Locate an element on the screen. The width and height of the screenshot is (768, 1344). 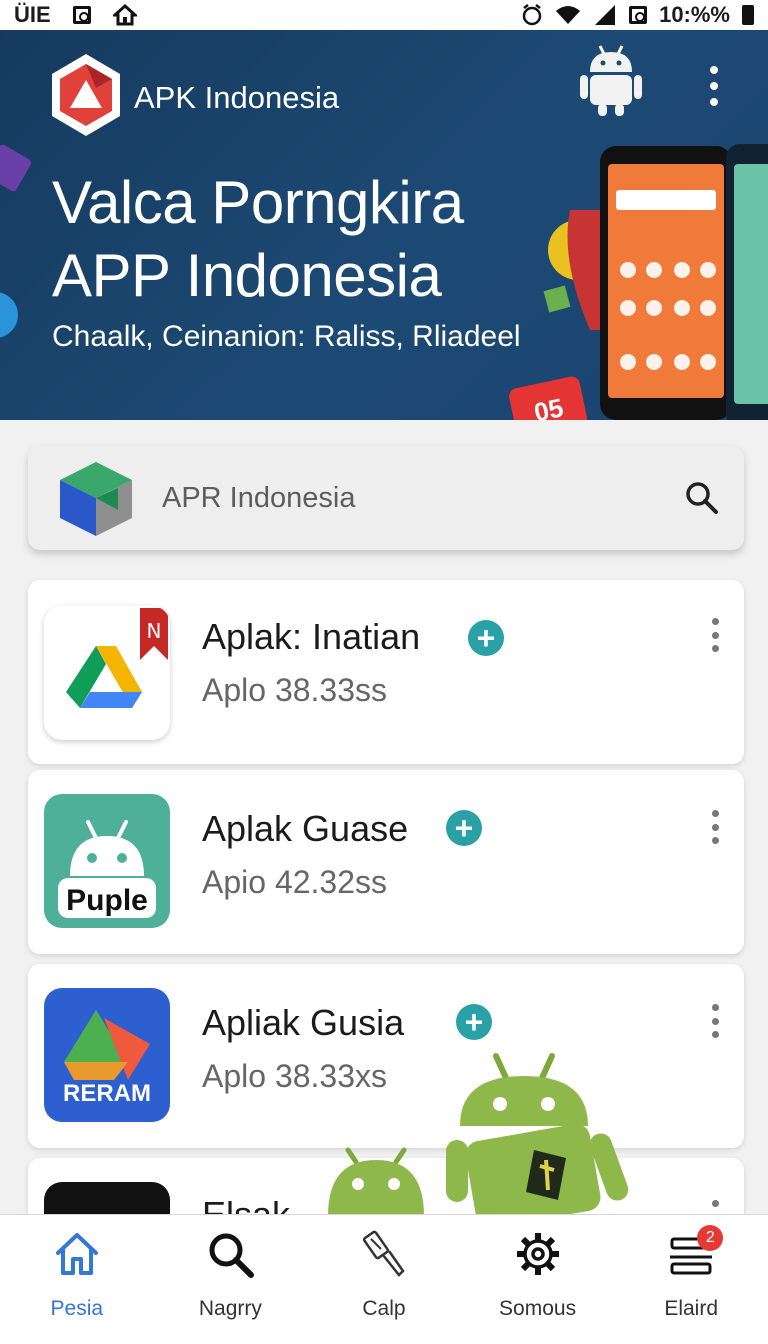
nav-item-settings: Somous is located at coordinates (538, 1279).